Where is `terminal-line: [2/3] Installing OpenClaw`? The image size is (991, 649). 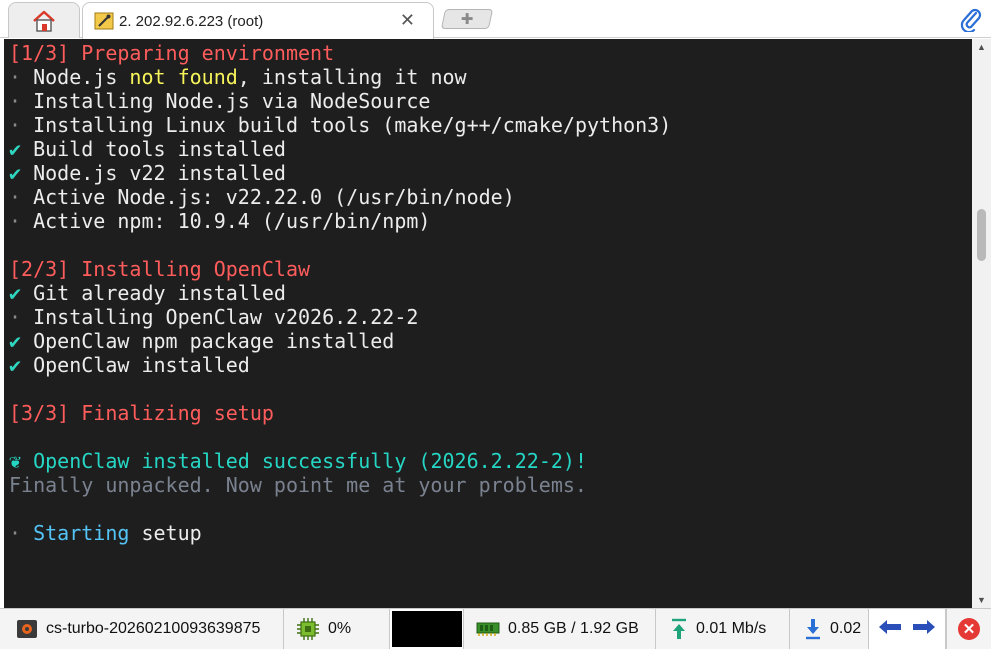 terminal-line: [2/3] Installing OpenClaw is located at coordinates (490, 269).